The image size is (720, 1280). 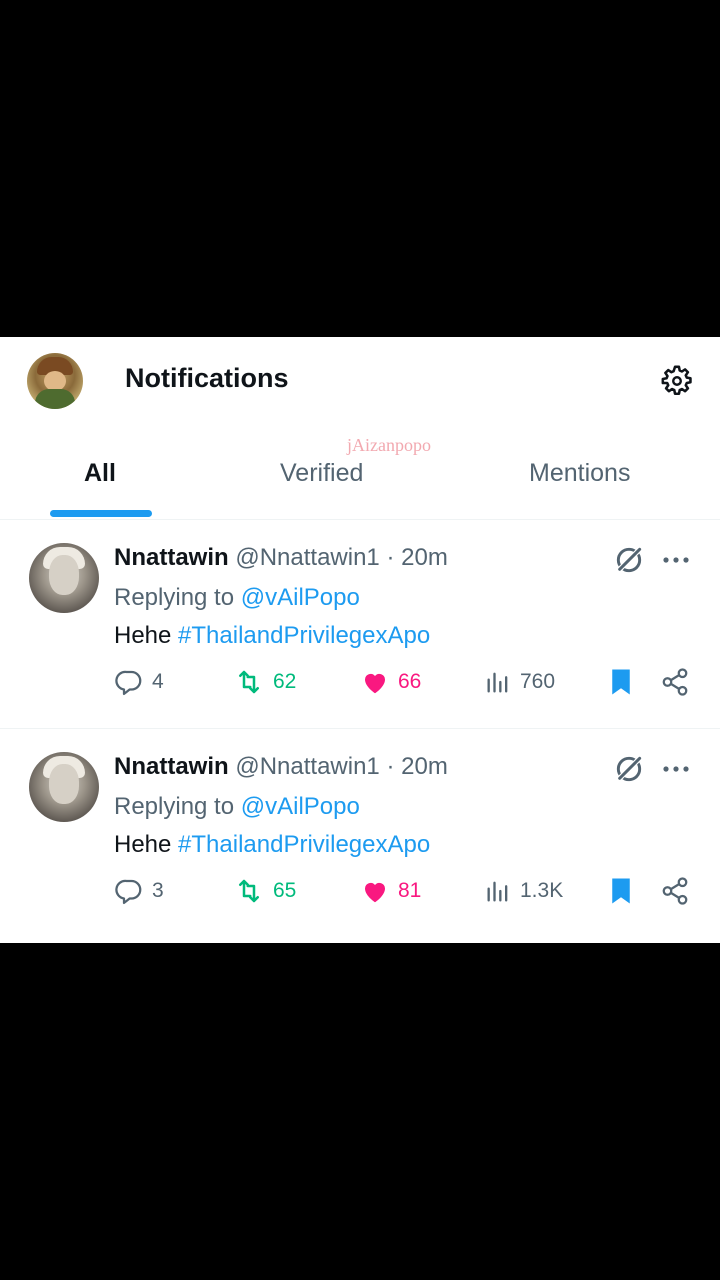 I want to click on reply-count: 3, so click(x=158, y=890).